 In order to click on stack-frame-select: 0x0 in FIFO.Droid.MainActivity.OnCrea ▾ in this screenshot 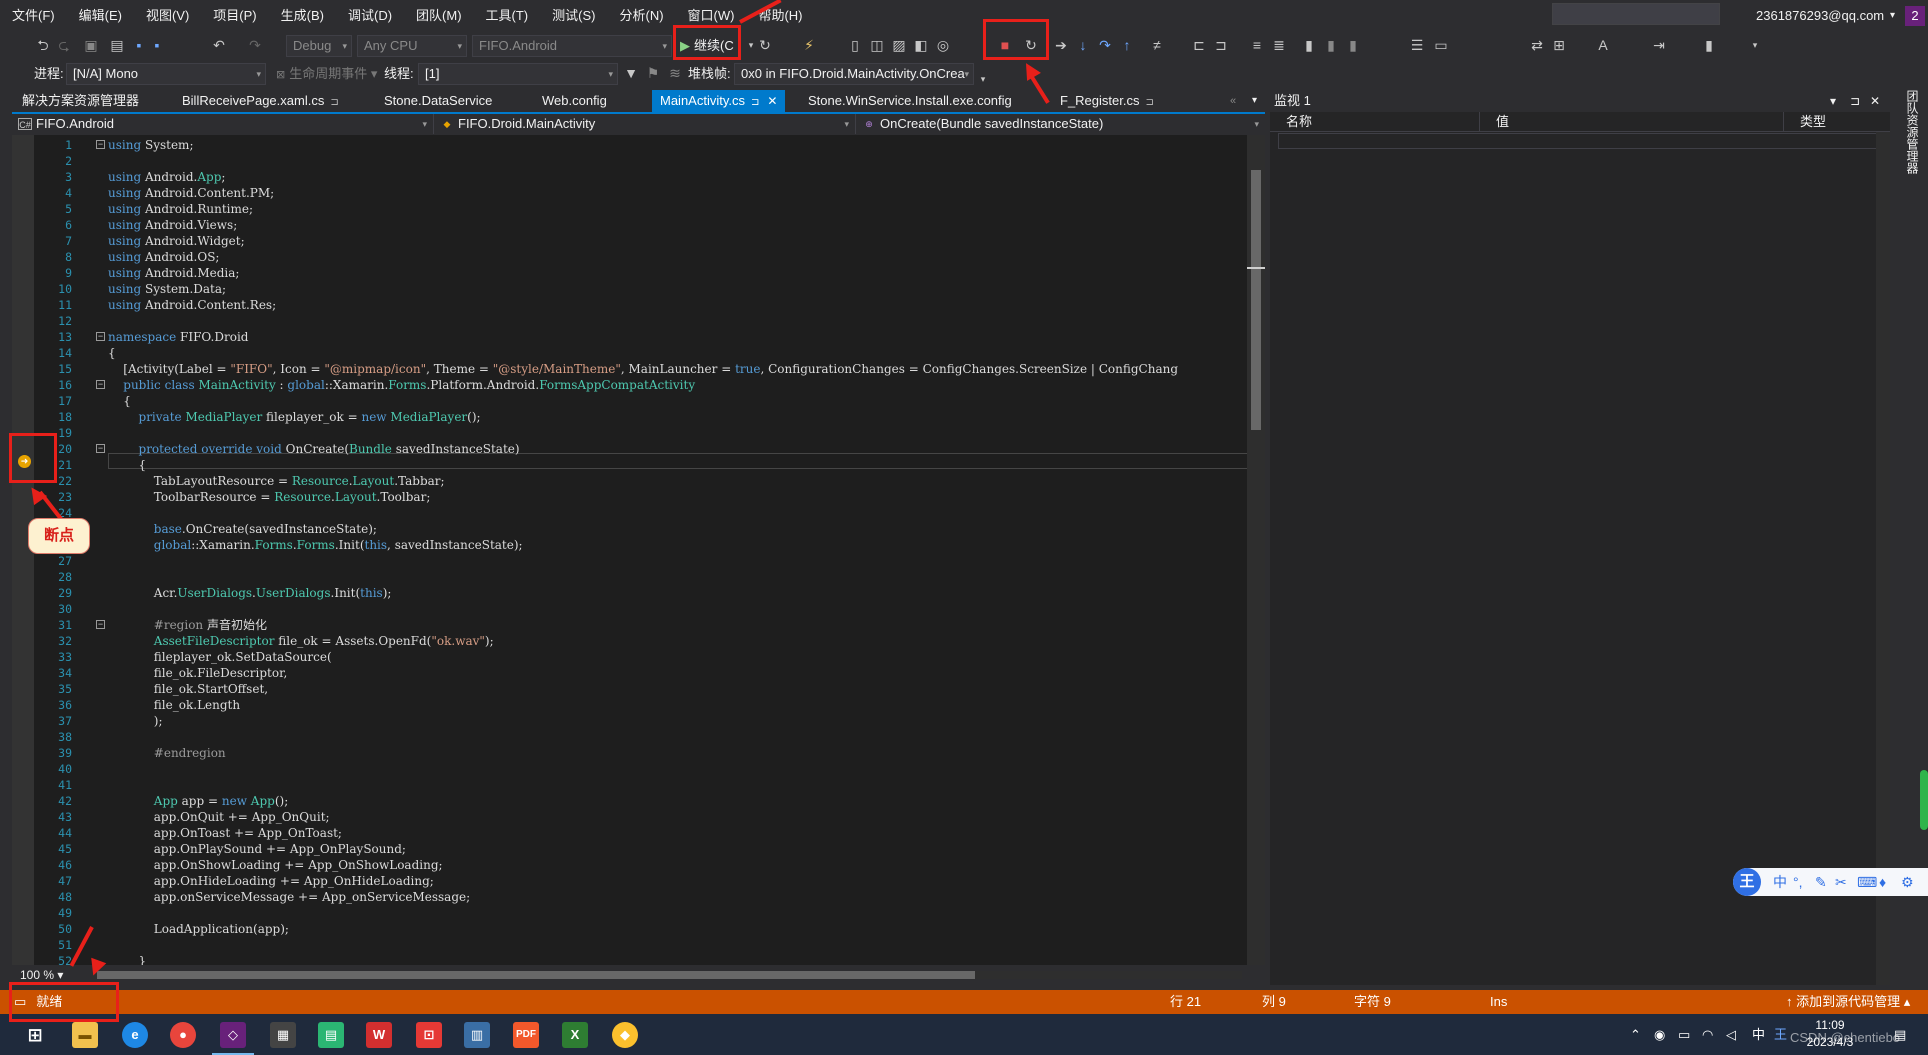, I will do `click(854, 74)`.